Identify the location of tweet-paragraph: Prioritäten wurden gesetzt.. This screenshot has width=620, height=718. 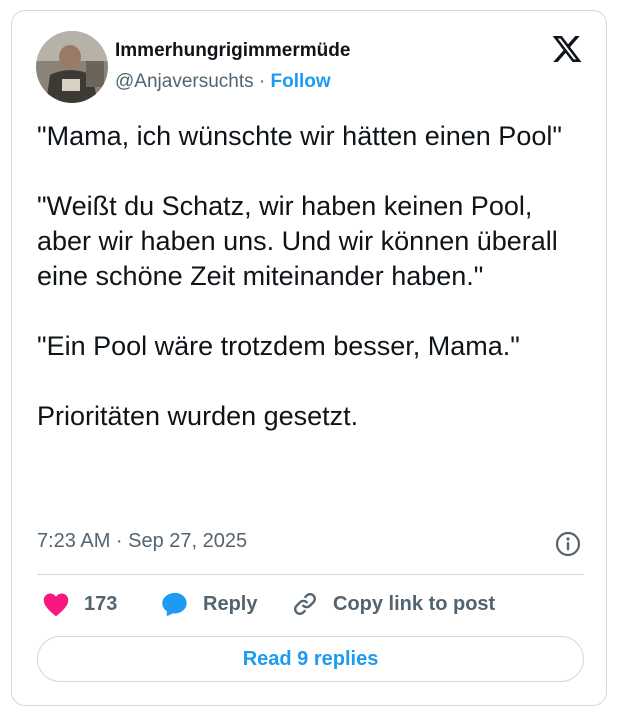
(198, 416).